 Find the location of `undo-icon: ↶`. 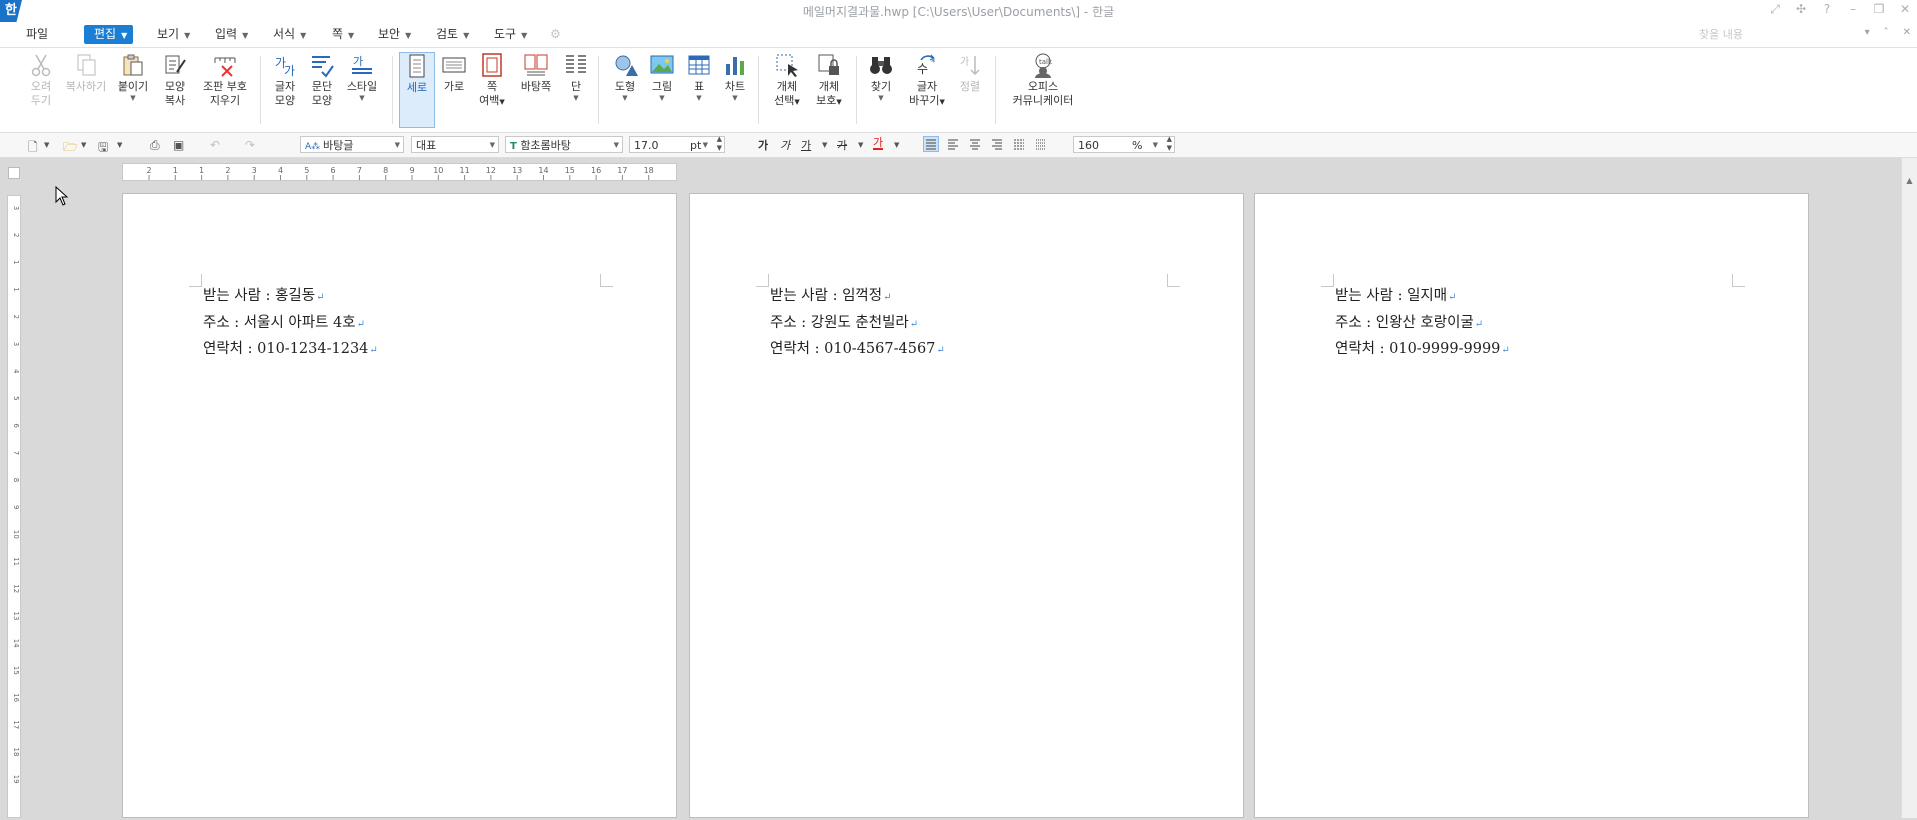

undo-icon: ↶ is located at coordinates (215, 145).